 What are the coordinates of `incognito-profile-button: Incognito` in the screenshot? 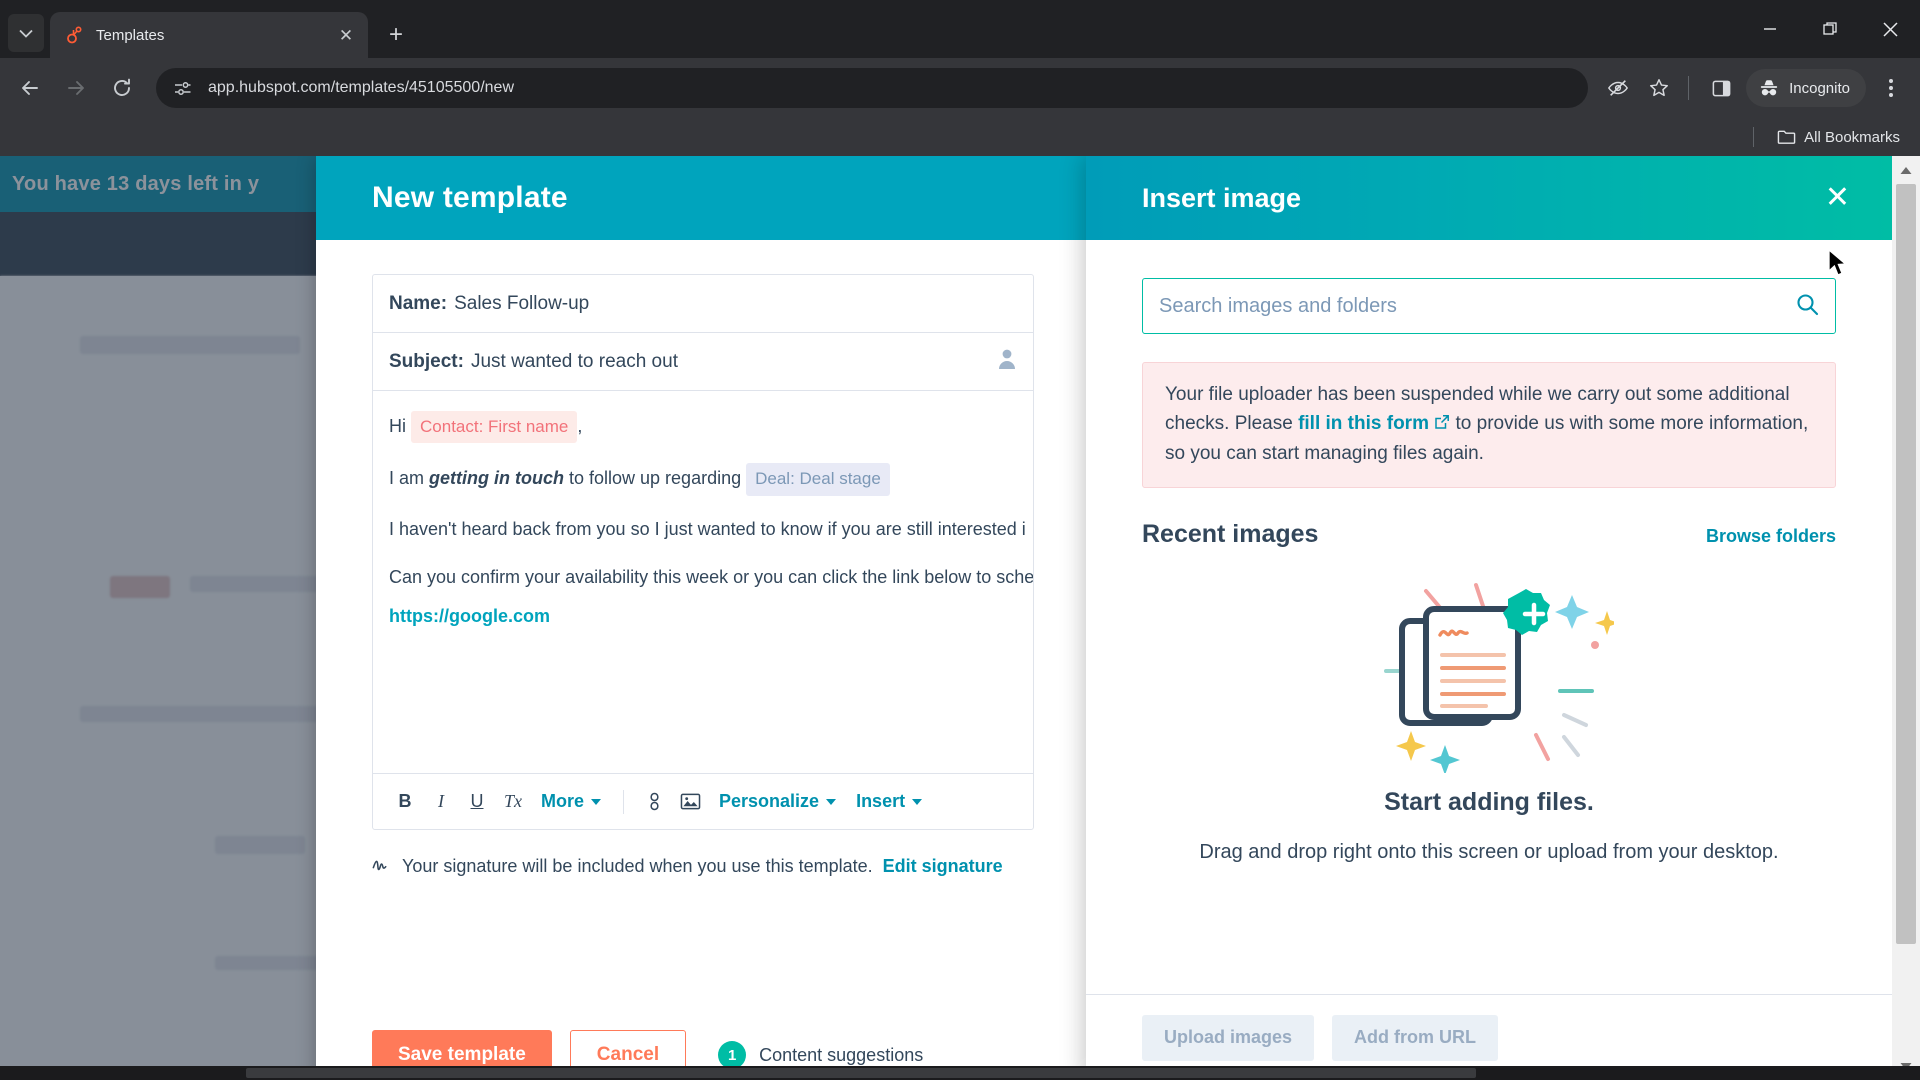 It's located at (1806, 88).